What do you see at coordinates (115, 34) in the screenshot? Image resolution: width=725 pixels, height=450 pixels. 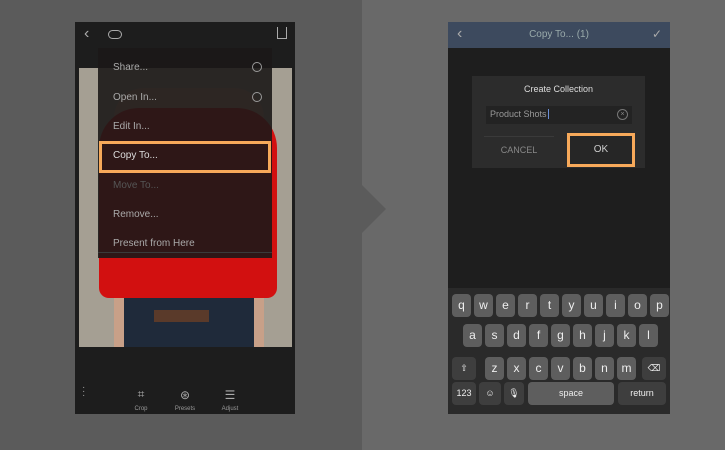 I see `cloud-icon` at bounding box center [115, 34].